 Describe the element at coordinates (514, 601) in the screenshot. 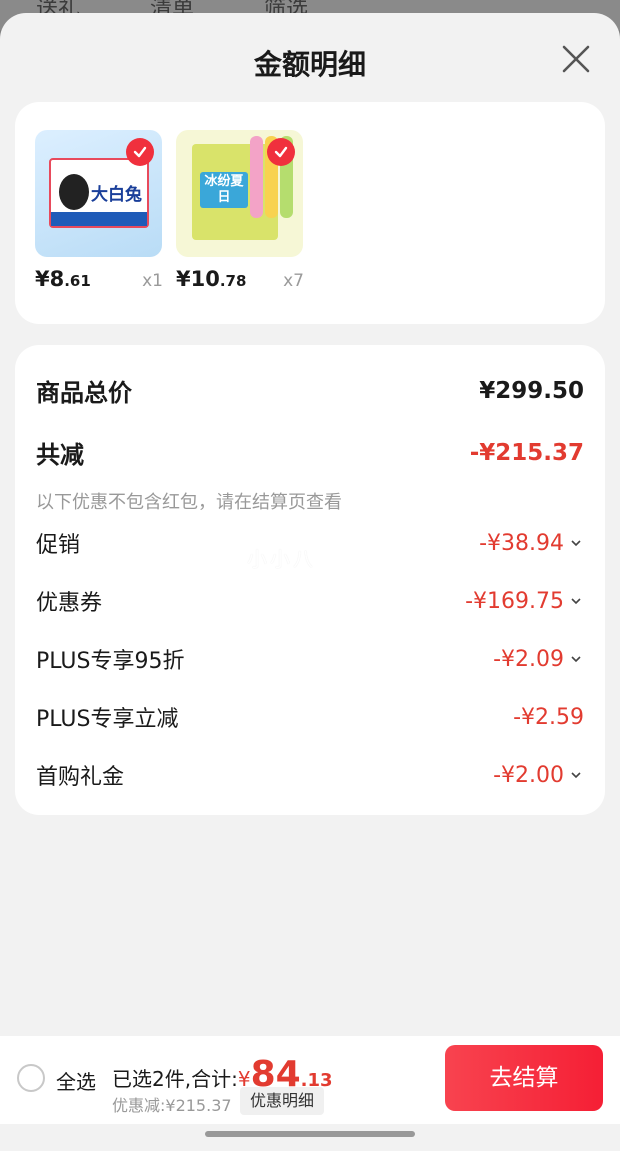

I see `discount-value: -¥169.75` at that location.